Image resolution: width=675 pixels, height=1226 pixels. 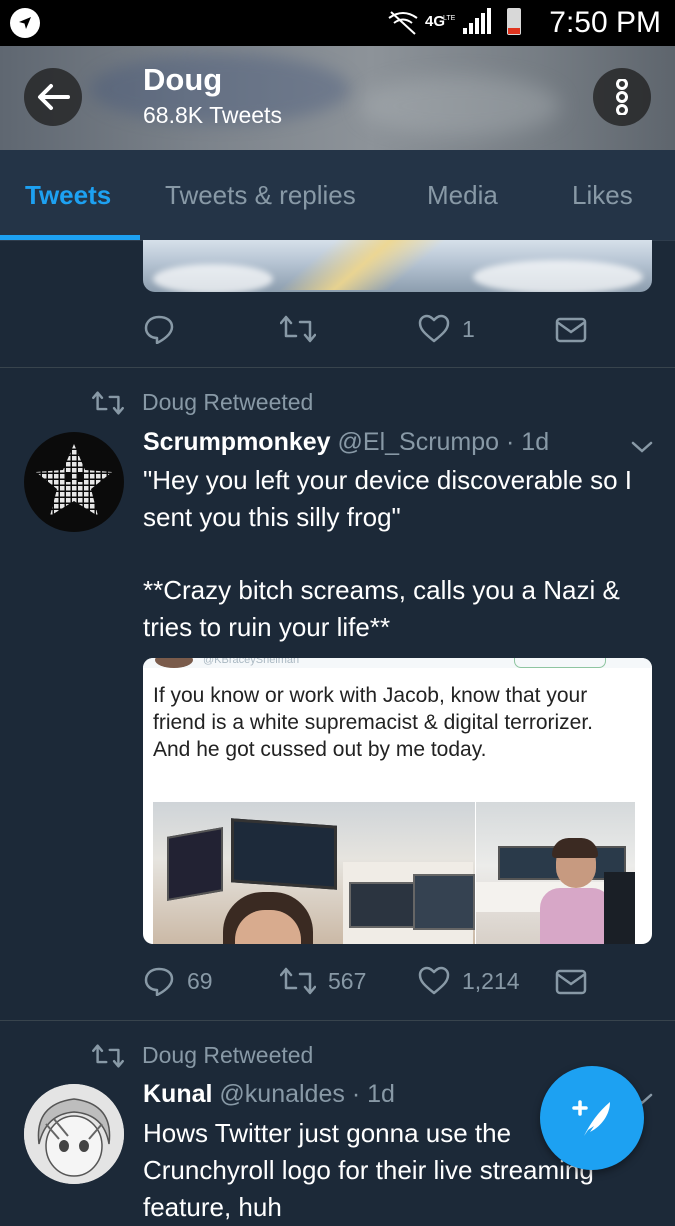 I want to click on retweet-button: 567, so click(x=323, y=981).